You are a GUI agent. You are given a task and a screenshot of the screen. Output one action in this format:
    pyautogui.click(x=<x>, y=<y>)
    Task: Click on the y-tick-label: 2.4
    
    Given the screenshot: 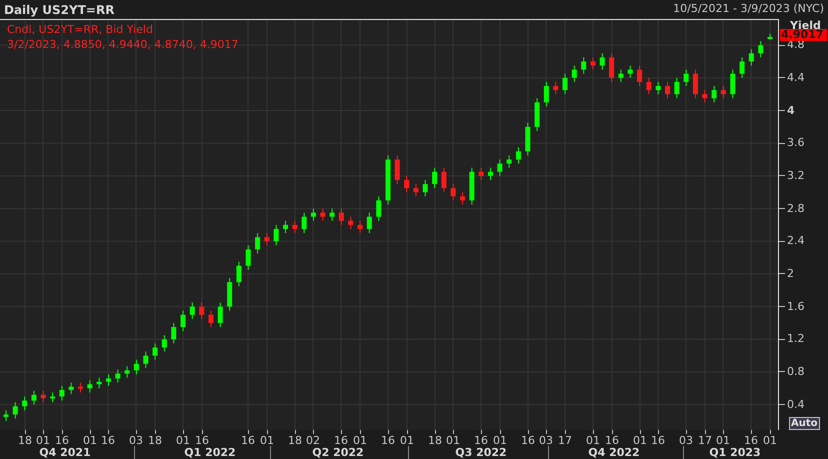 What is the action you would take?
    pyautogui.click(x=795, y=241)
    